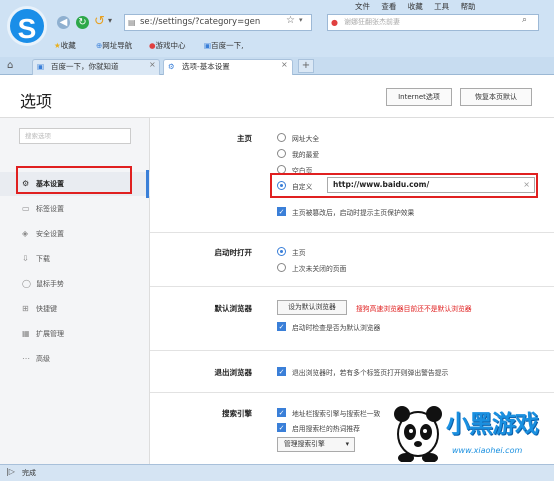  What do you see at coordinates (25, 233) in the screenshot?
I see `shield-icon: ◈` at bounding box center [25, 233].